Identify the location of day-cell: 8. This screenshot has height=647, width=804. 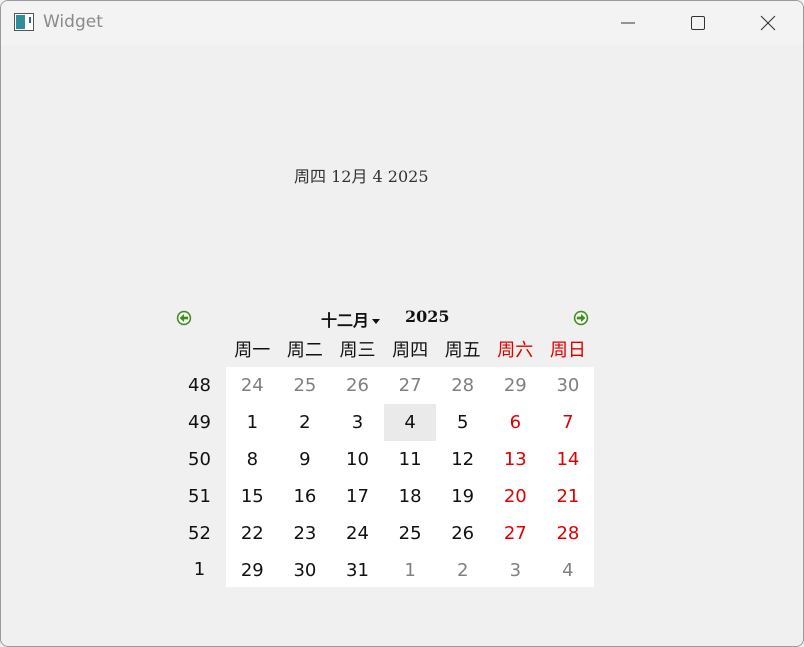
(252, 459).